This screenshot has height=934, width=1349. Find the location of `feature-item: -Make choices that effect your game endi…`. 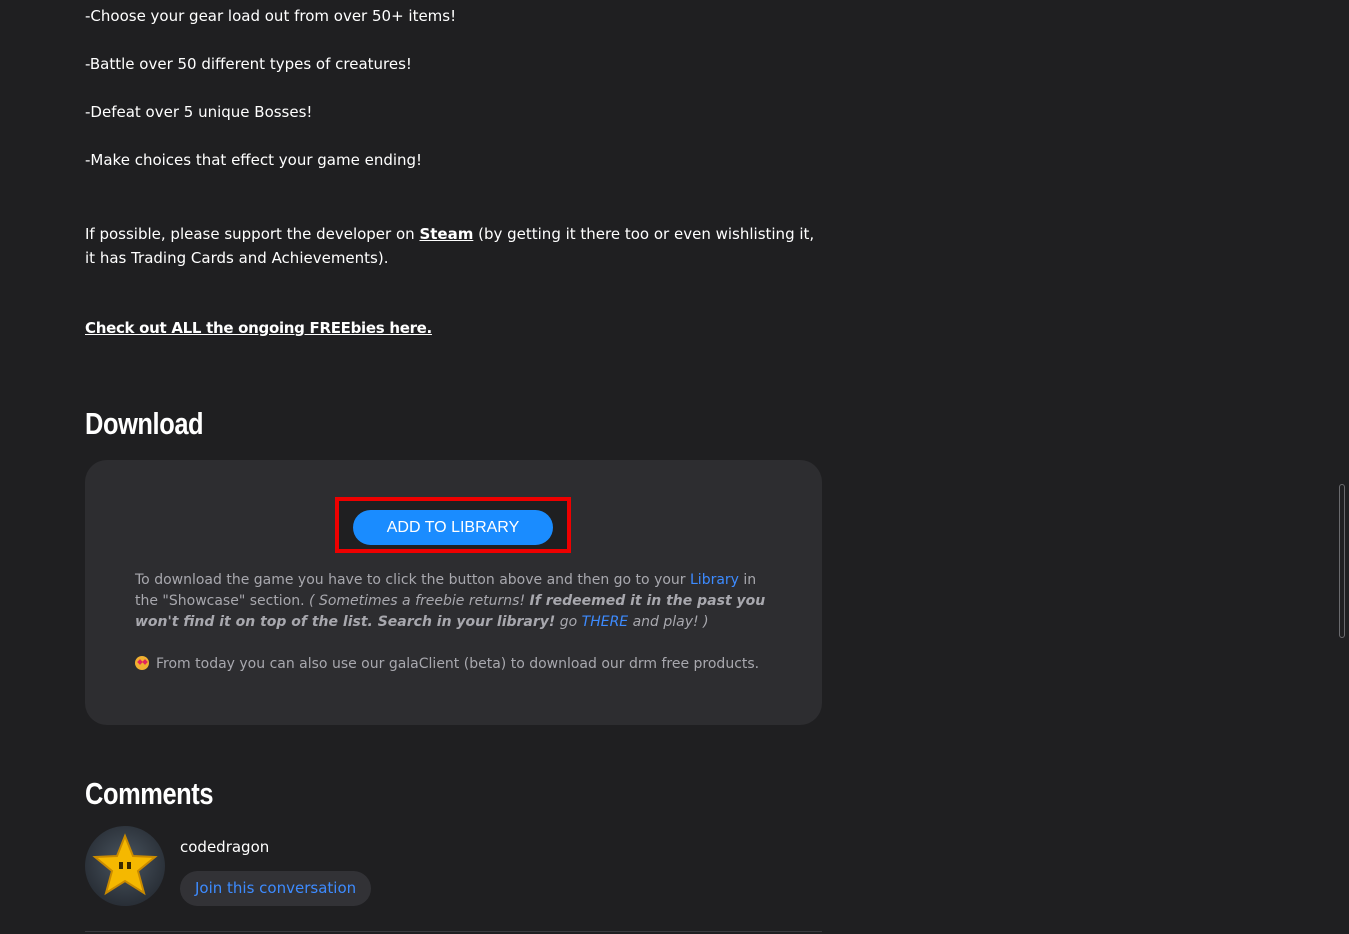

feature-item: -Make choices that effect your game endi… is located at coordinates (254, 160).